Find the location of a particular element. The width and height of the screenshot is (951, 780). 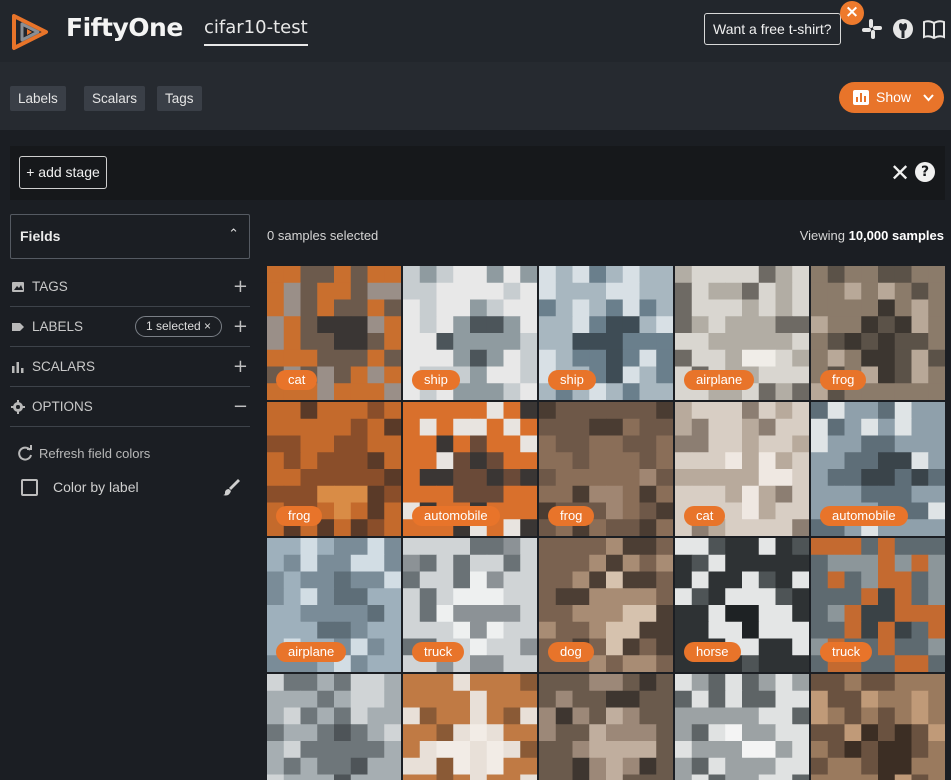

fiftyone-logo-icon is located at coordinates (30, 32).